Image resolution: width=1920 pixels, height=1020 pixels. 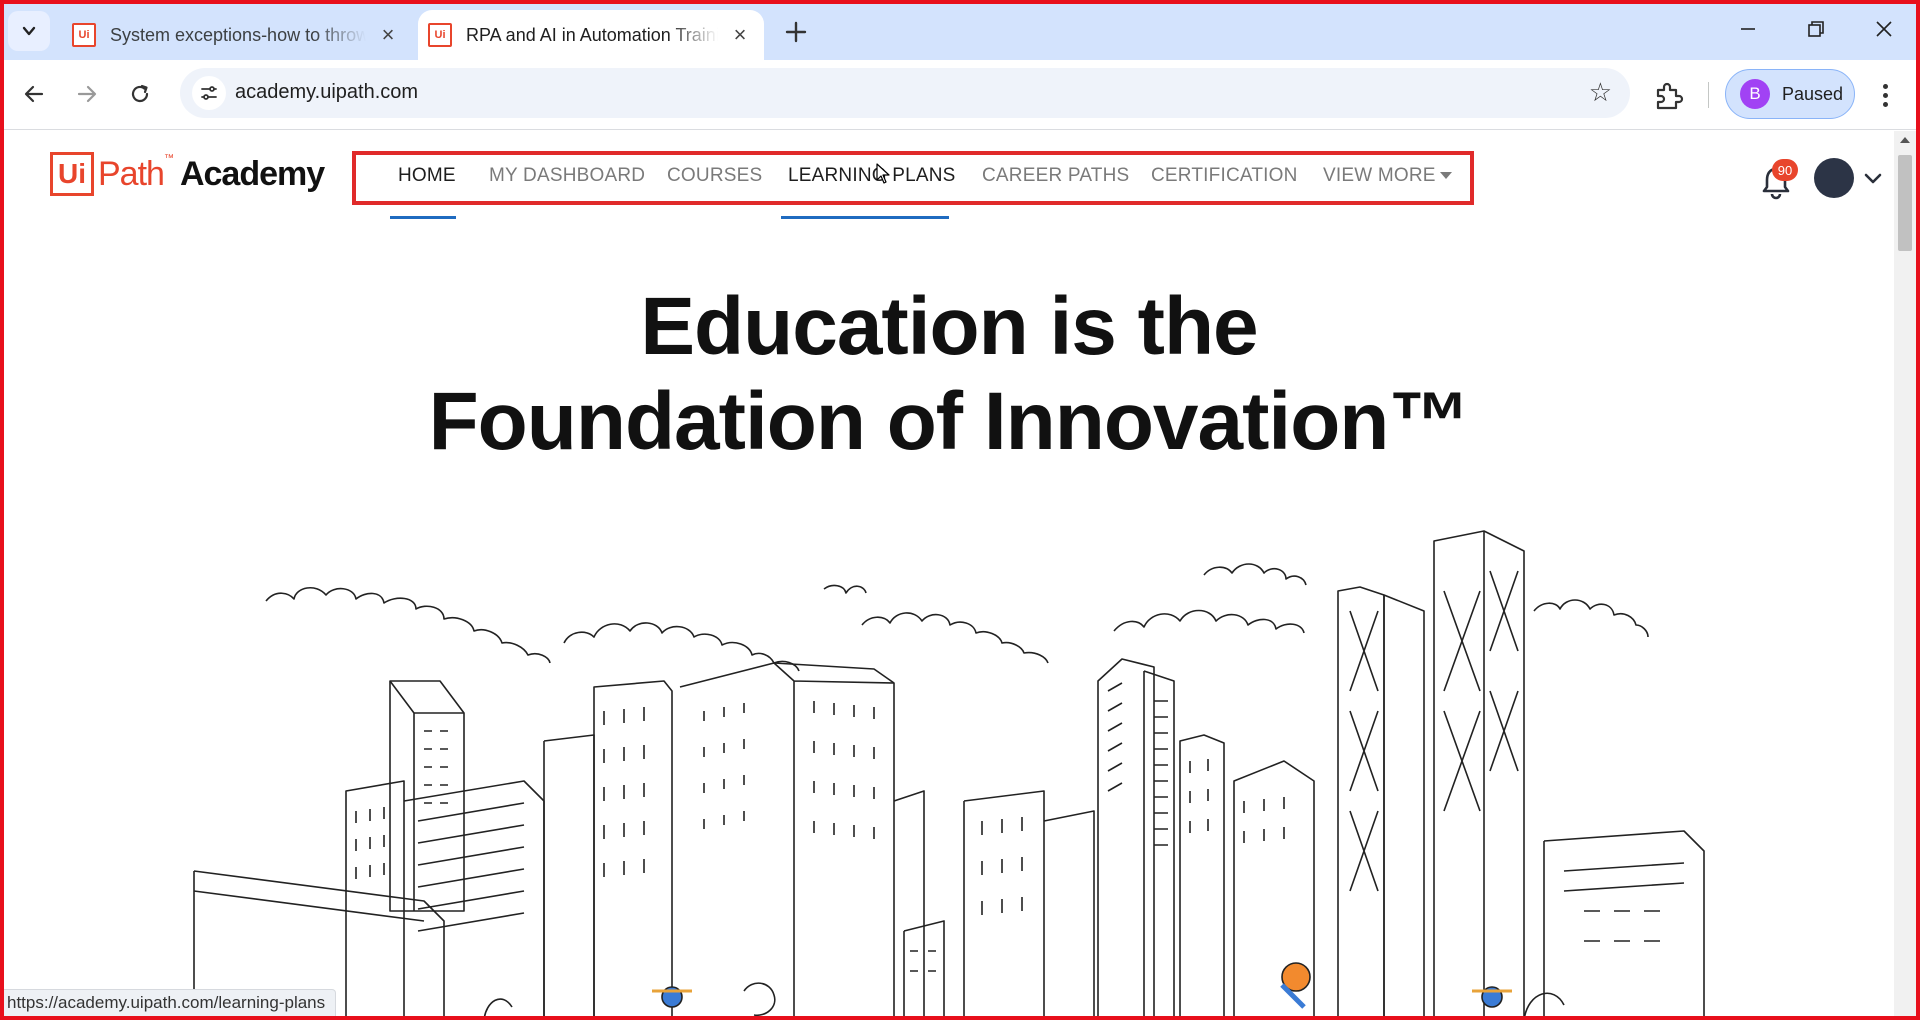 What do you see at coordinates (252, 173) in the screenshot?
I see `logo-academy-text: Academy` at bounding box center [252, 173].